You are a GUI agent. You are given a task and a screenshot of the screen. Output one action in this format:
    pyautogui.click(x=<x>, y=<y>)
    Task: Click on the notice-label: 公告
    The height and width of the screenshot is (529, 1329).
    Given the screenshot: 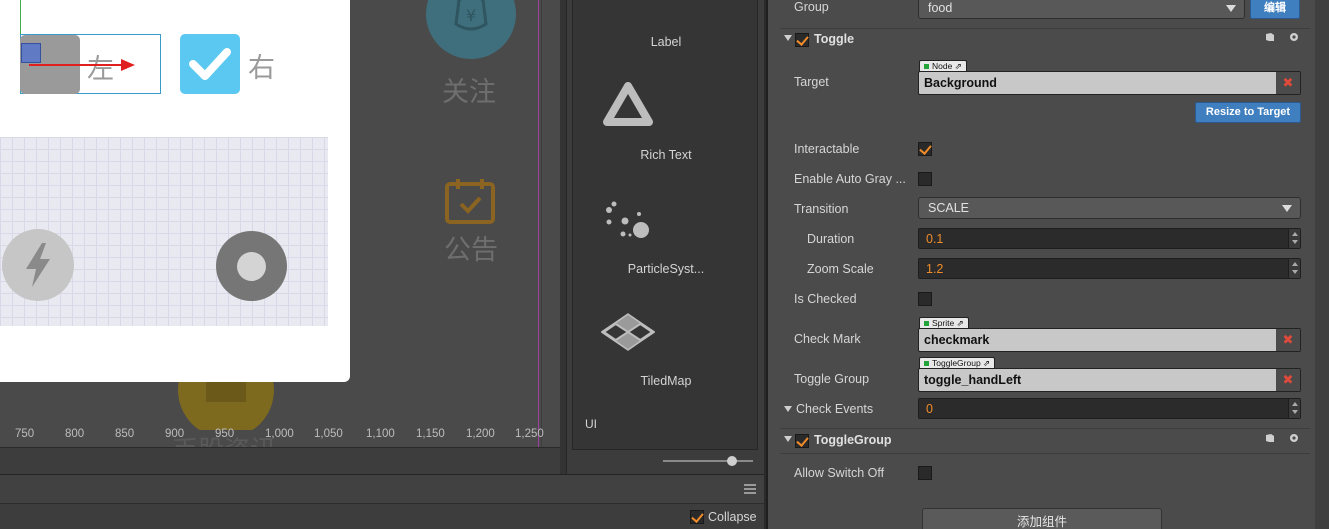 What is the action you would take?
    pyautogui.click(x=471, y=250)
    